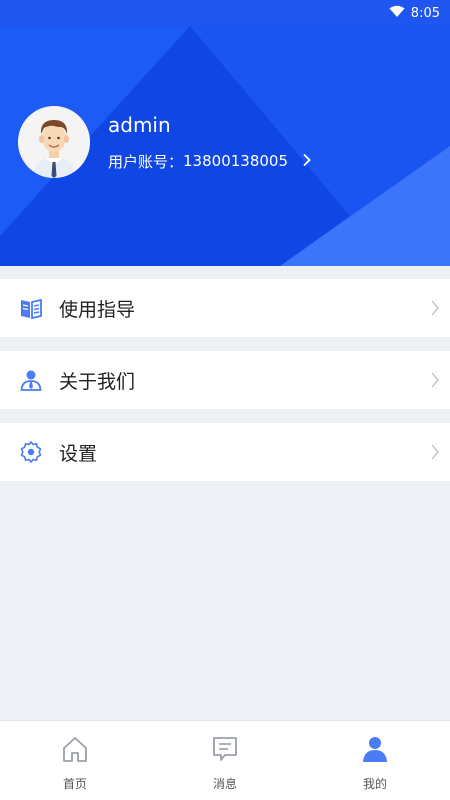 The height and width of the screenshot is (800, 450). I want to click on tab-home: 首页, so click(75, 760).